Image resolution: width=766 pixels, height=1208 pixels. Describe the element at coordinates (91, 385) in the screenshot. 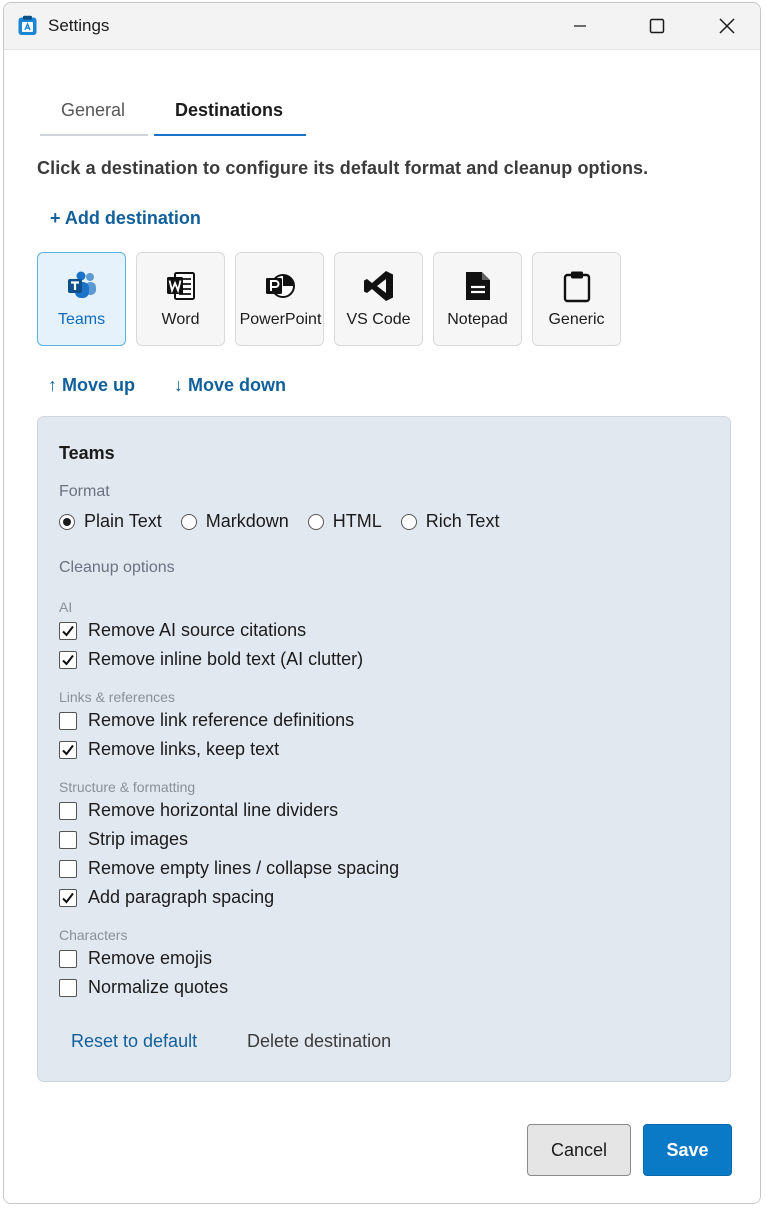

I see `move-up-link: ↑ Move up` at that location.